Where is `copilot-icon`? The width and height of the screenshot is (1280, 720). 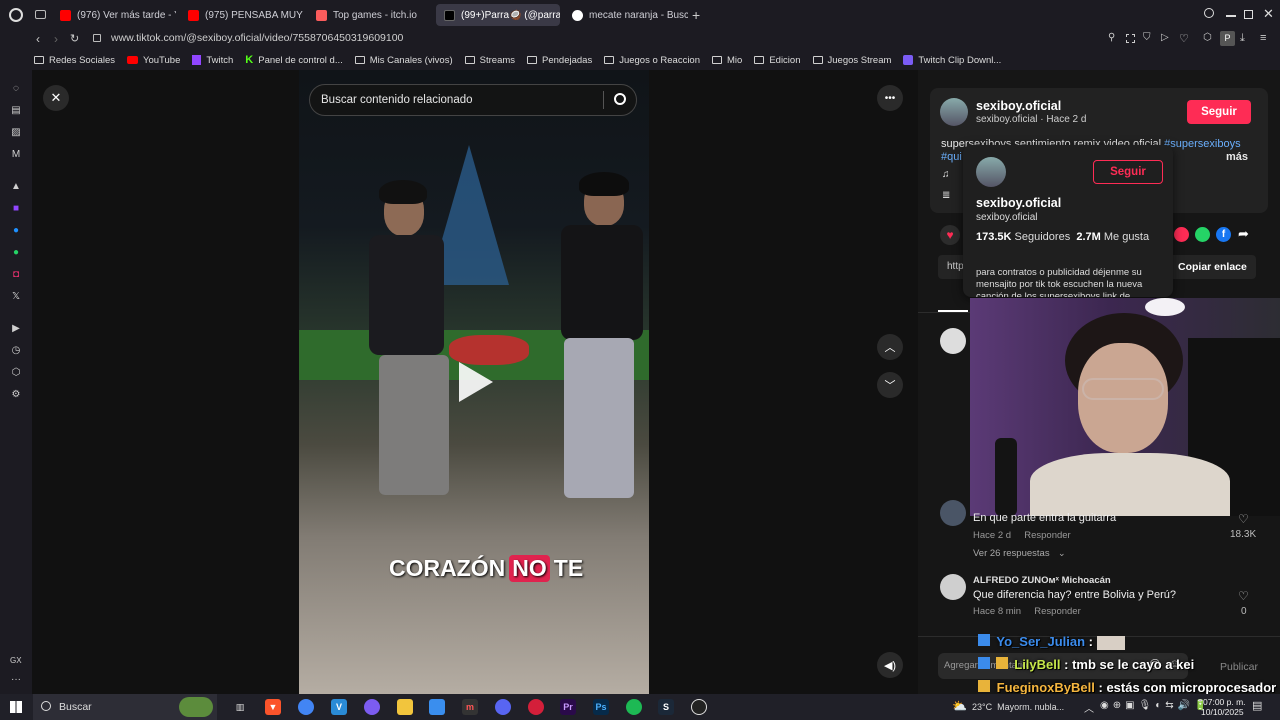
copilot-icon is located at coordinates (372, 707).